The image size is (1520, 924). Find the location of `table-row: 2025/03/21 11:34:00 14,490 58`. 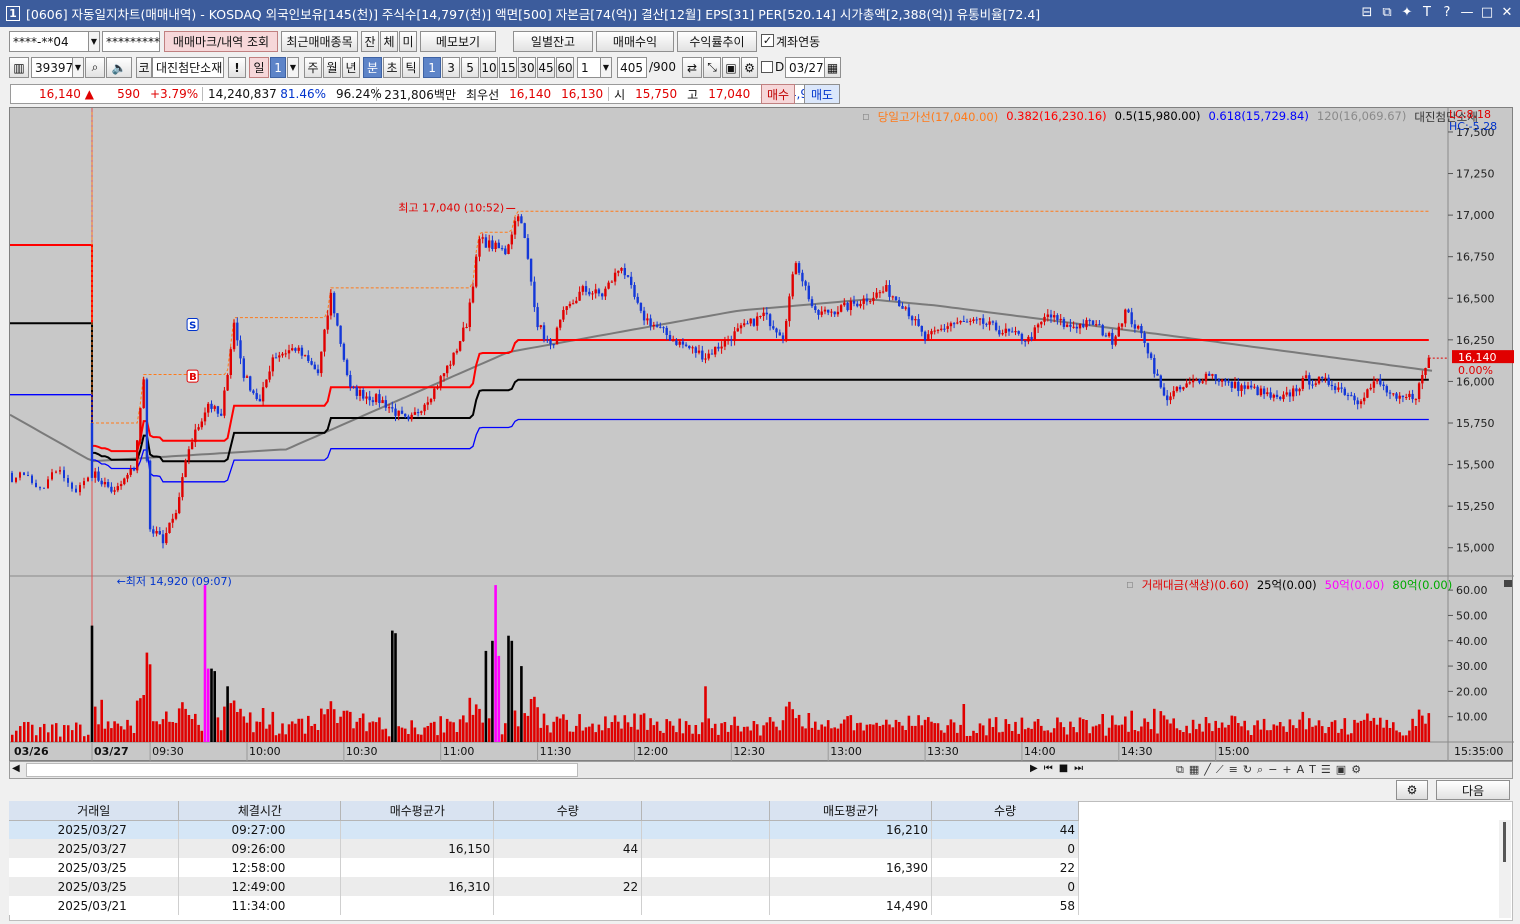

table-row: 2025/03/21 11:34:00 14,490 58 is located at coordinates (544, 905).